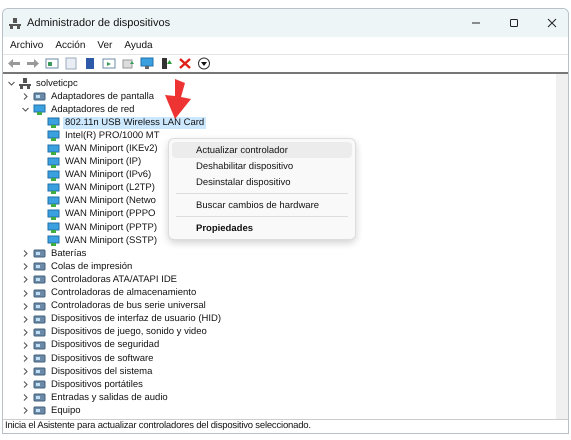 The height and width of the screenshot is (440, 571). What do you see at coordinates (114, 280) in the screenshot?
I see `tree-item: Controladoras ATA/ATAPI IDE` at bounding box center [114, 280].